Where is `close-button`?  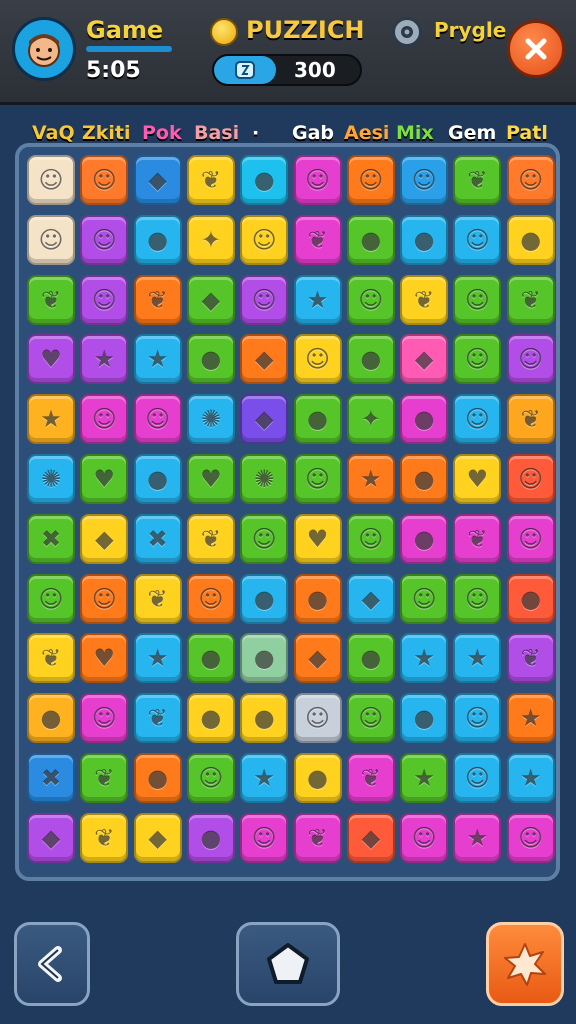 close-button is located at coordinates (536, 49).